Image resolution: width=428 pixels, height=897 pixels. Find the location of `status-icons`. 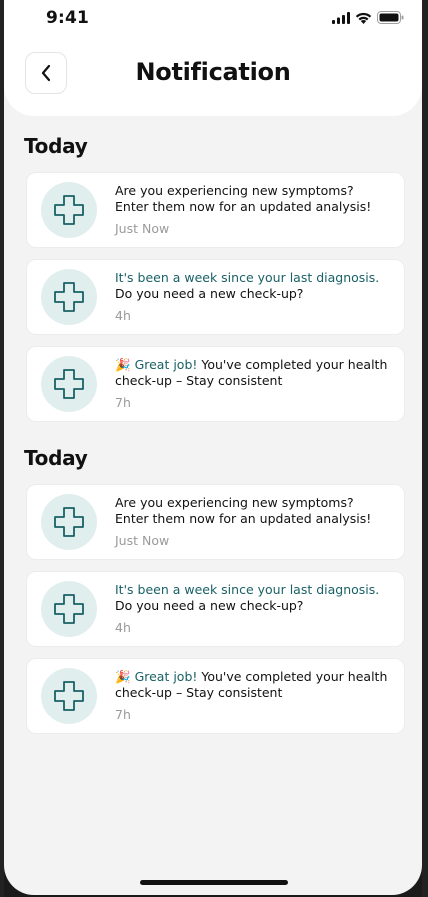

status-icons is located at coordinates (368, 17).